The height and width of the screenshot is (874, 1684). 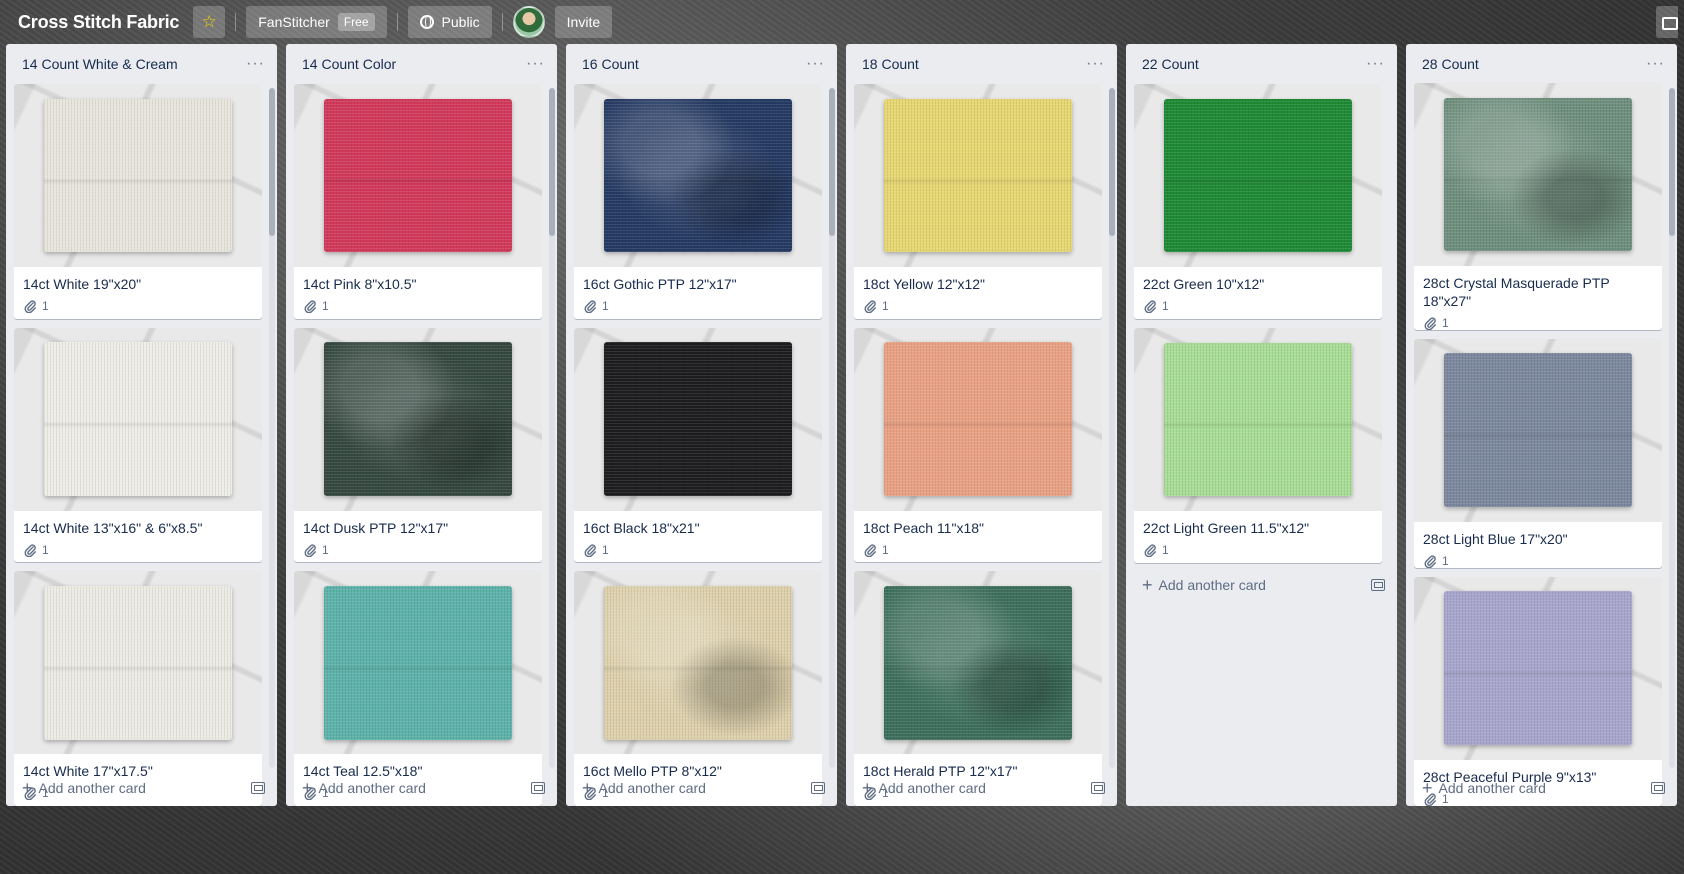 I want to click on card: 28ct Light Blue 17"x20" 1, so click(x=1538, y=453).